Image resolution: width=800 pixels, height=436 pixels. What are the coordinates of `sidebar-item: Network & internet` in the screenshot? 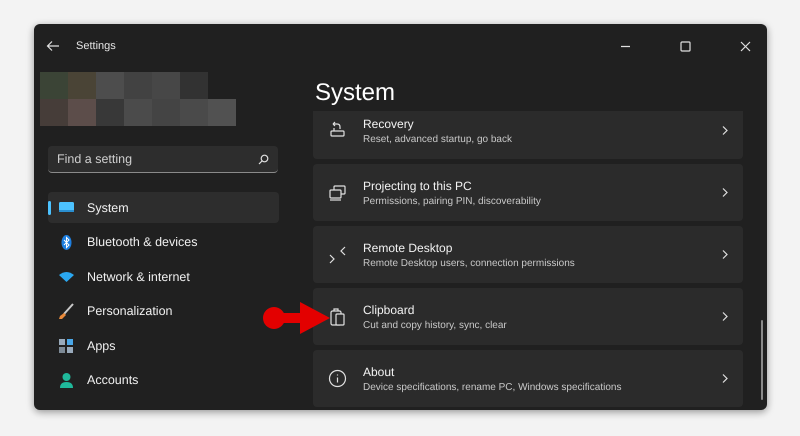 It's located at (150, 276).